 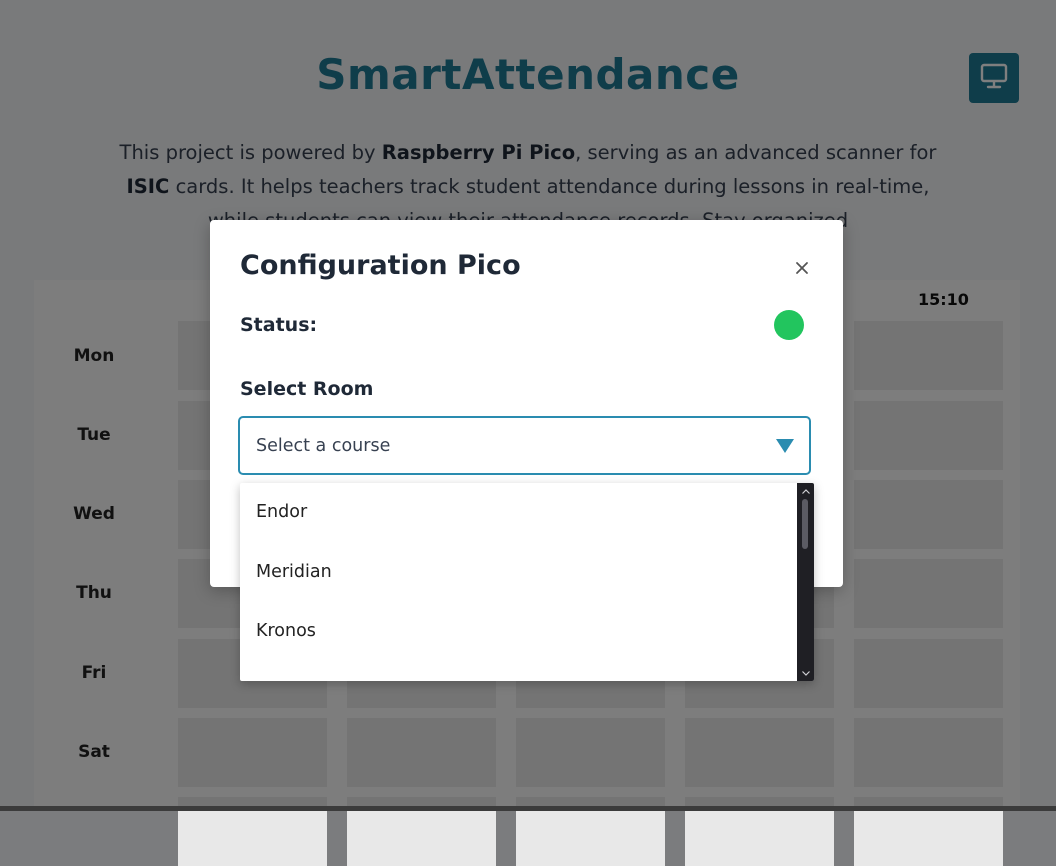 I want to click on scroll-thumb, so click(x=805, y=524).